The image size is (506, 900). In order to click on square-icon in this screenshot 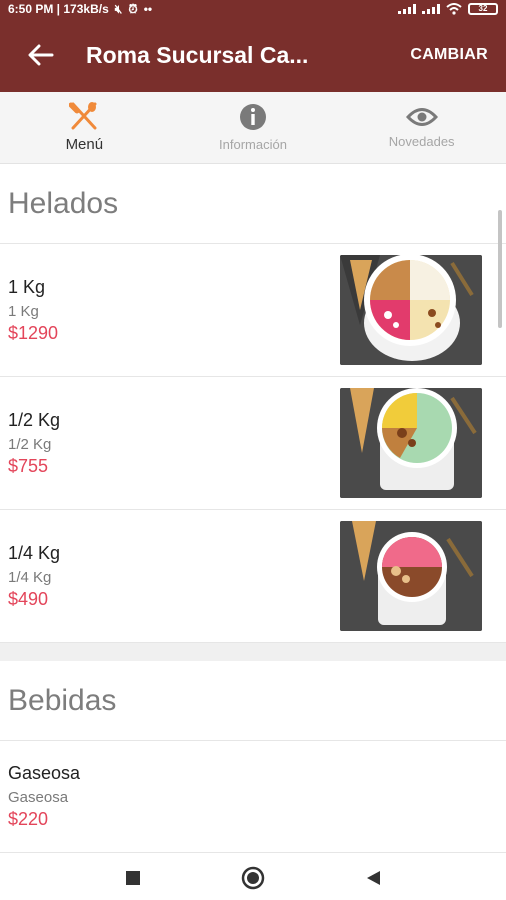, I will do `click(133, 878)`.